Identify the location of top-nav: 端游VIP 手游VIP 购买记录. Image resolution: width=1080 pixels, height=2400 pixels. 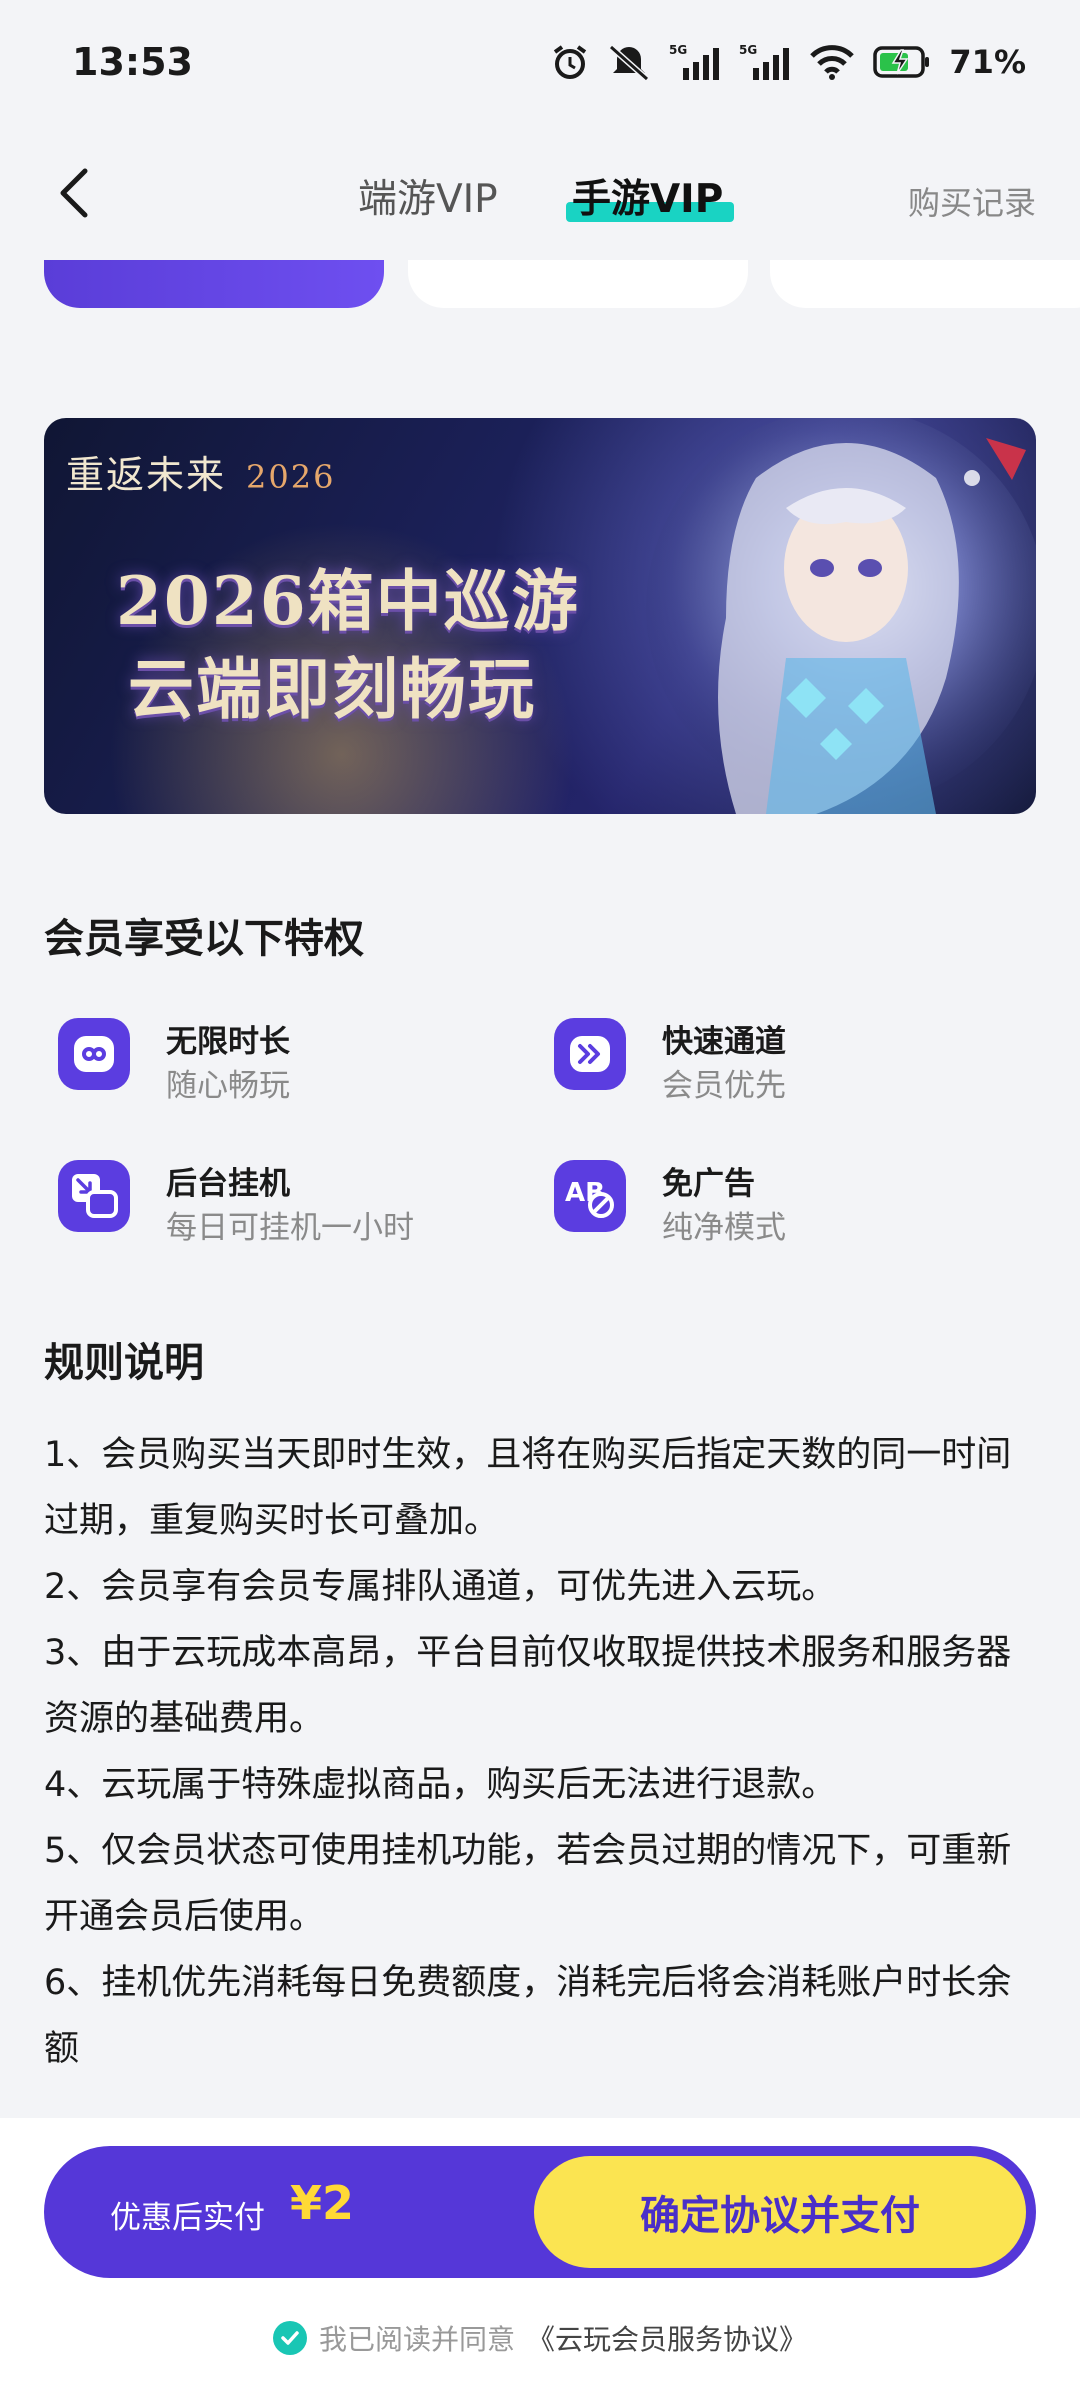
(540, 195).